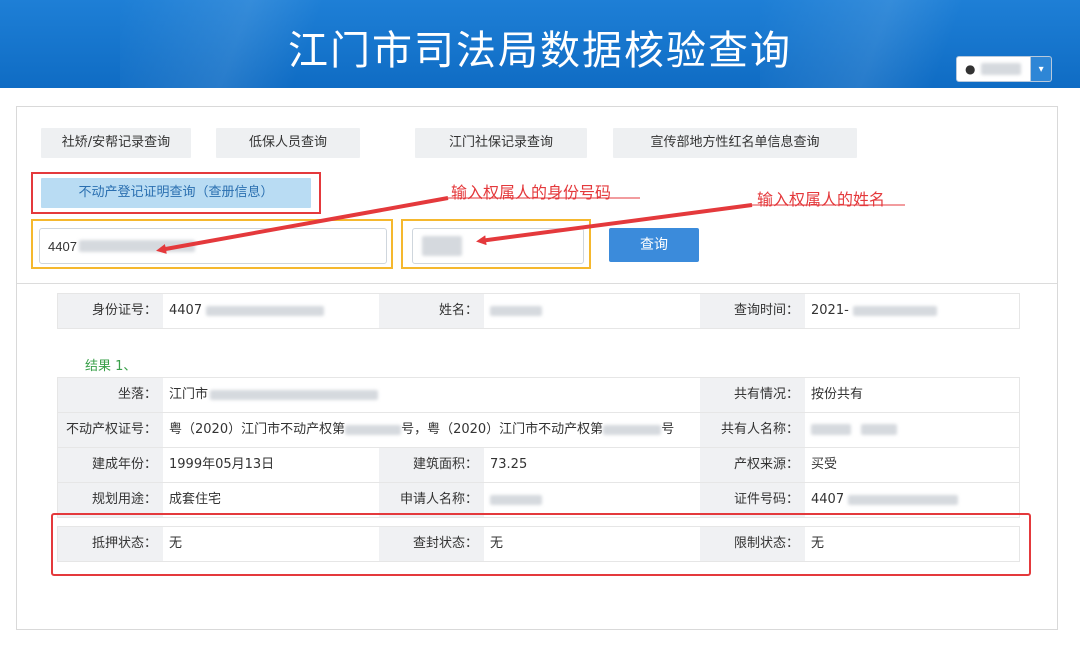 The width and height of the screenshot is (1080, 645). What do you see at coordinates (537, 283) in the screenshot?
I see `divider` at bounding box center [537, 283].